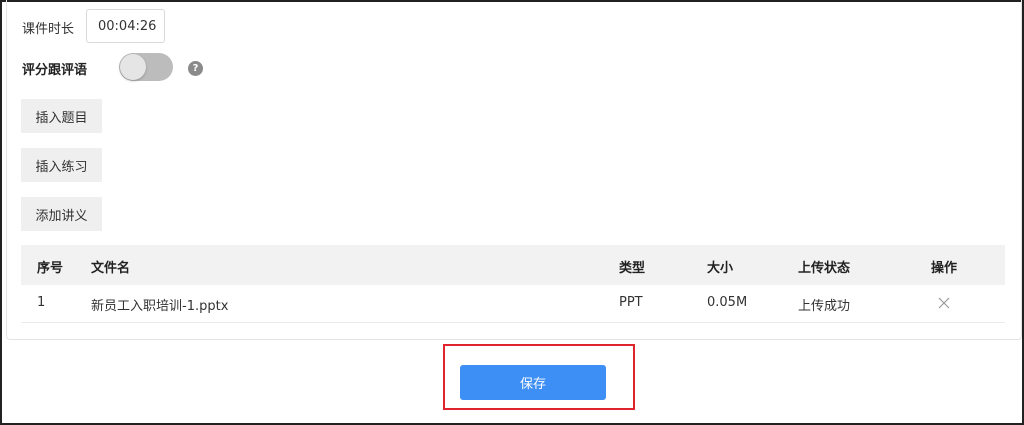 Image resolution: width=1024 pixels, height=425 pixels. I want to click on insert-exercise-button: 插入练习, so click(61, 165).